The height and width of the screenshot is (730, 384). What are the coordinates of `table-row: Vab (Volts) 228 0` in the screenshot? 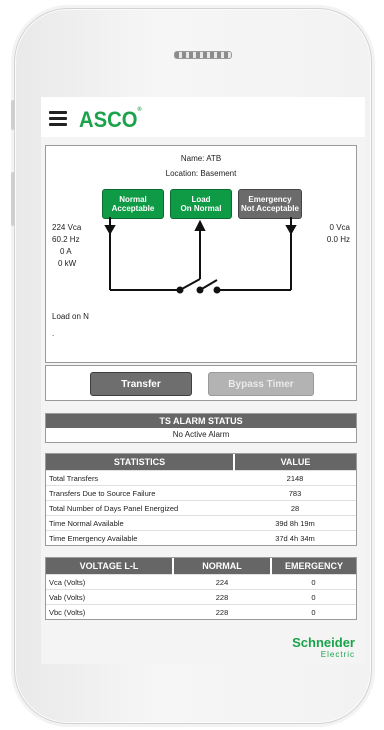 It's located at (201, 597).